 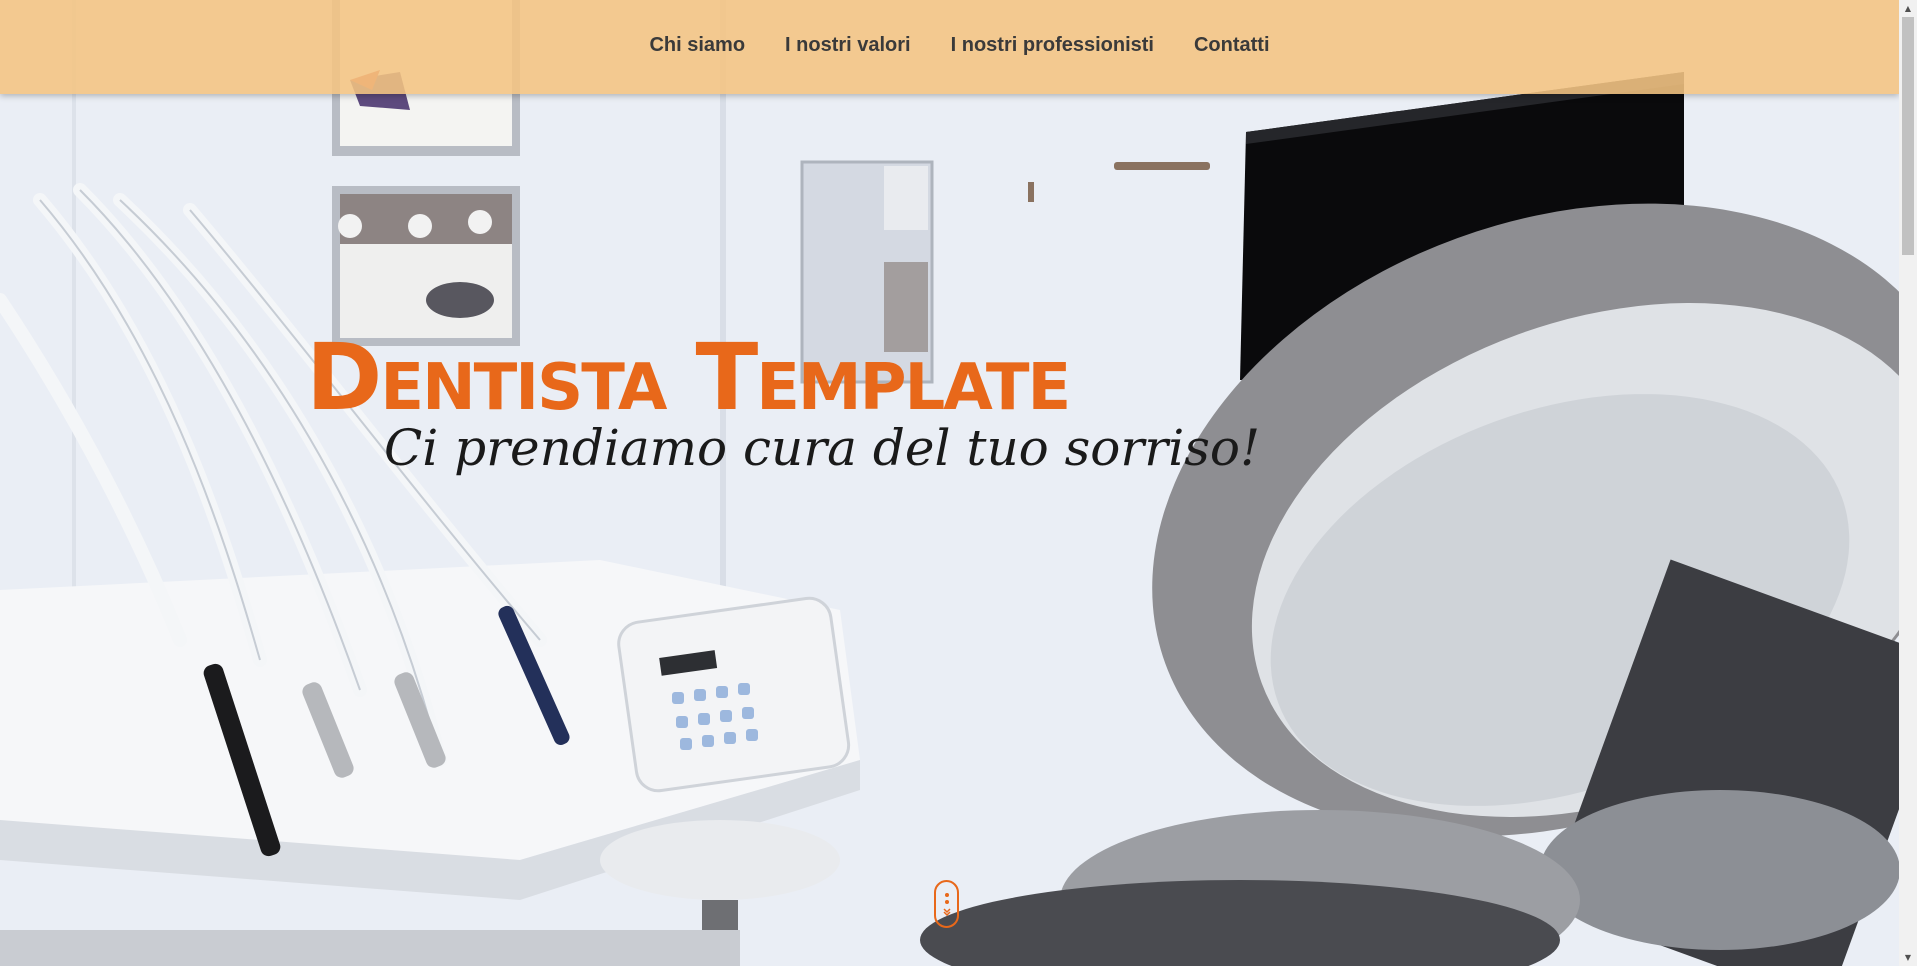 I want to click on mouse-scroll-icon, so click(x=946, y=904).